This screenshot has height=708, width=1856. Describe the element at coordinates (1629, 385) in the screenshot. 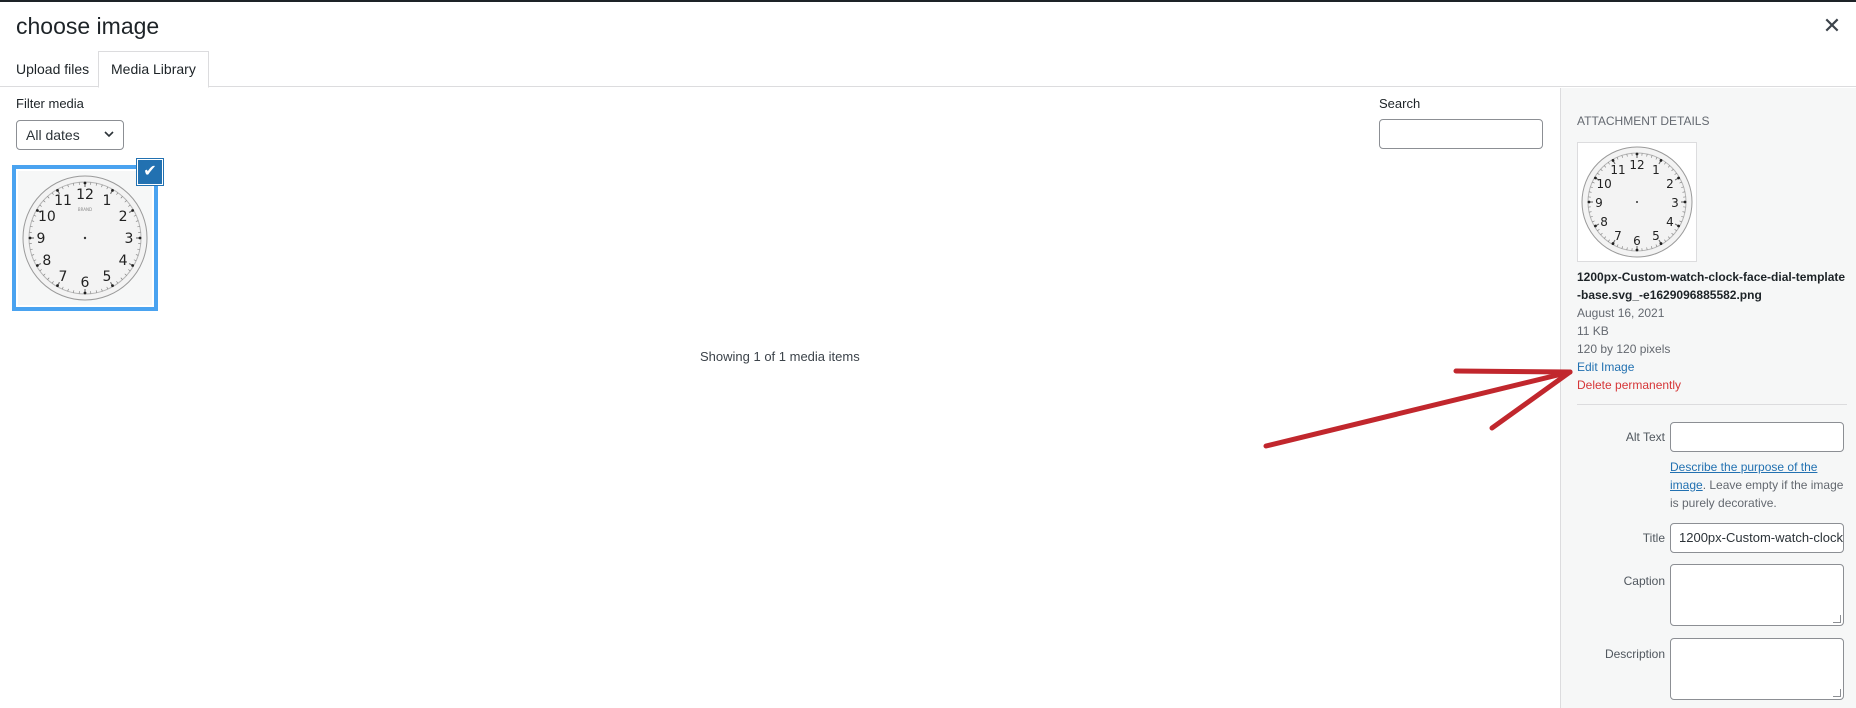

I see `delete-permanently-link: Delete permanently` at that location.